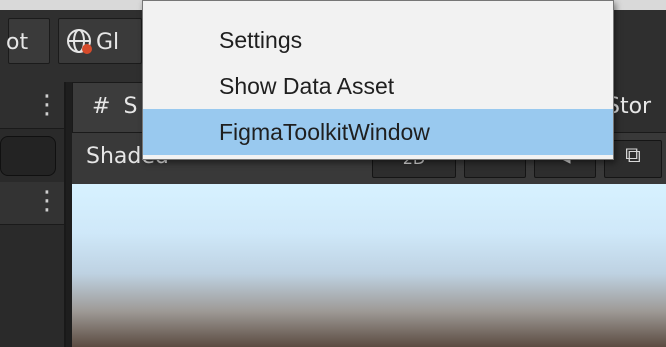  I want to click on hash-icon: #, so click(101, 106).